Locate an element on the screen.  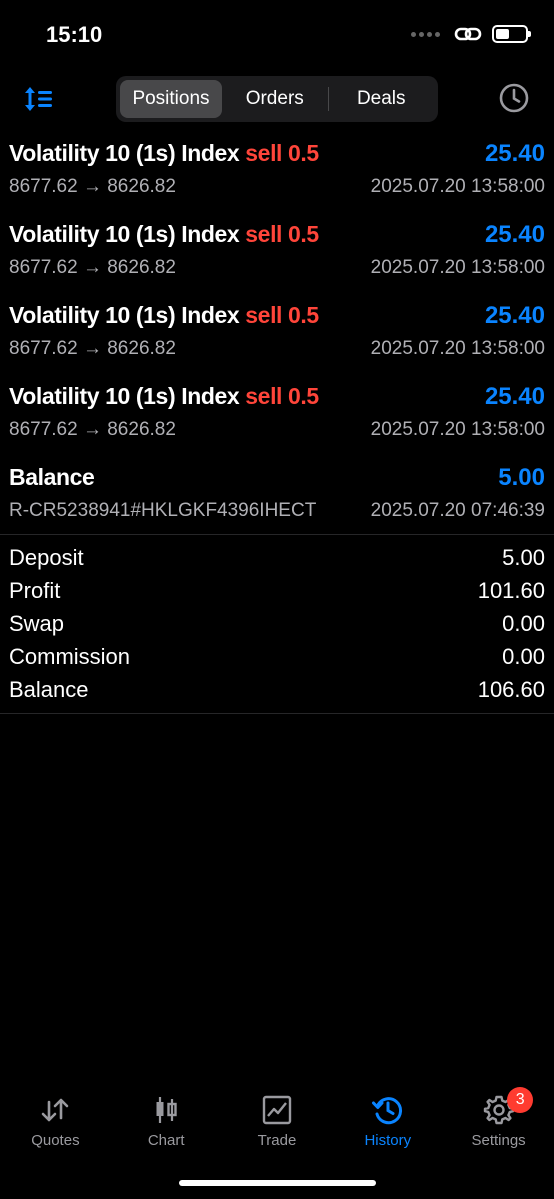
status-indicators is located at coordinates (471, 34).